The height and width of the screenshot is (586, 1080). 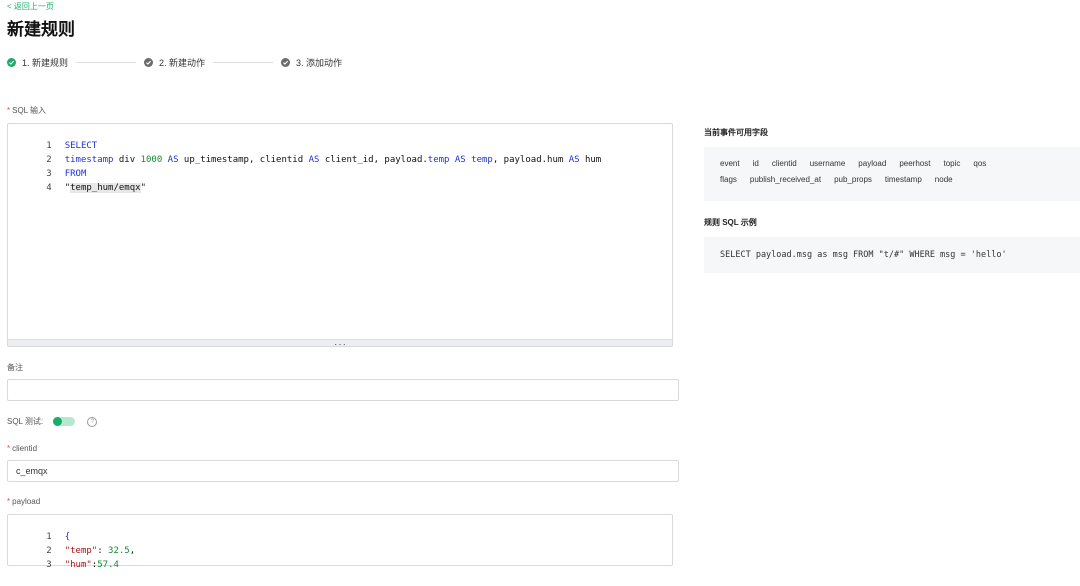 What do you see at coordinates (784, 163) in the screenshot?
I see `field-item: clientid` at bounding box center [784, 163].